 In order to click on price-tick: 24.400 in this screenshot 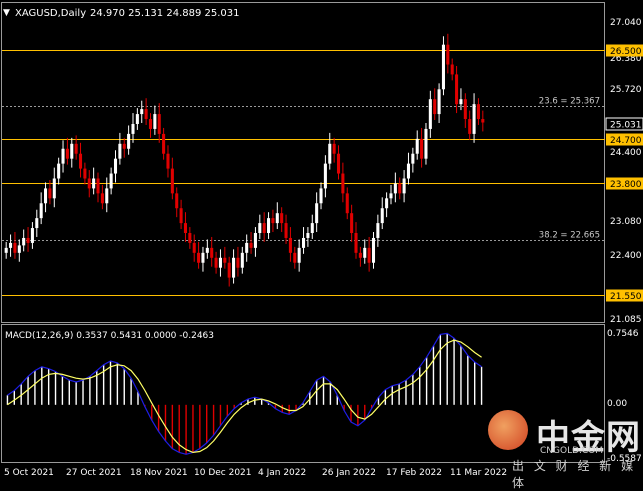, I will do `click(626, 153)`.